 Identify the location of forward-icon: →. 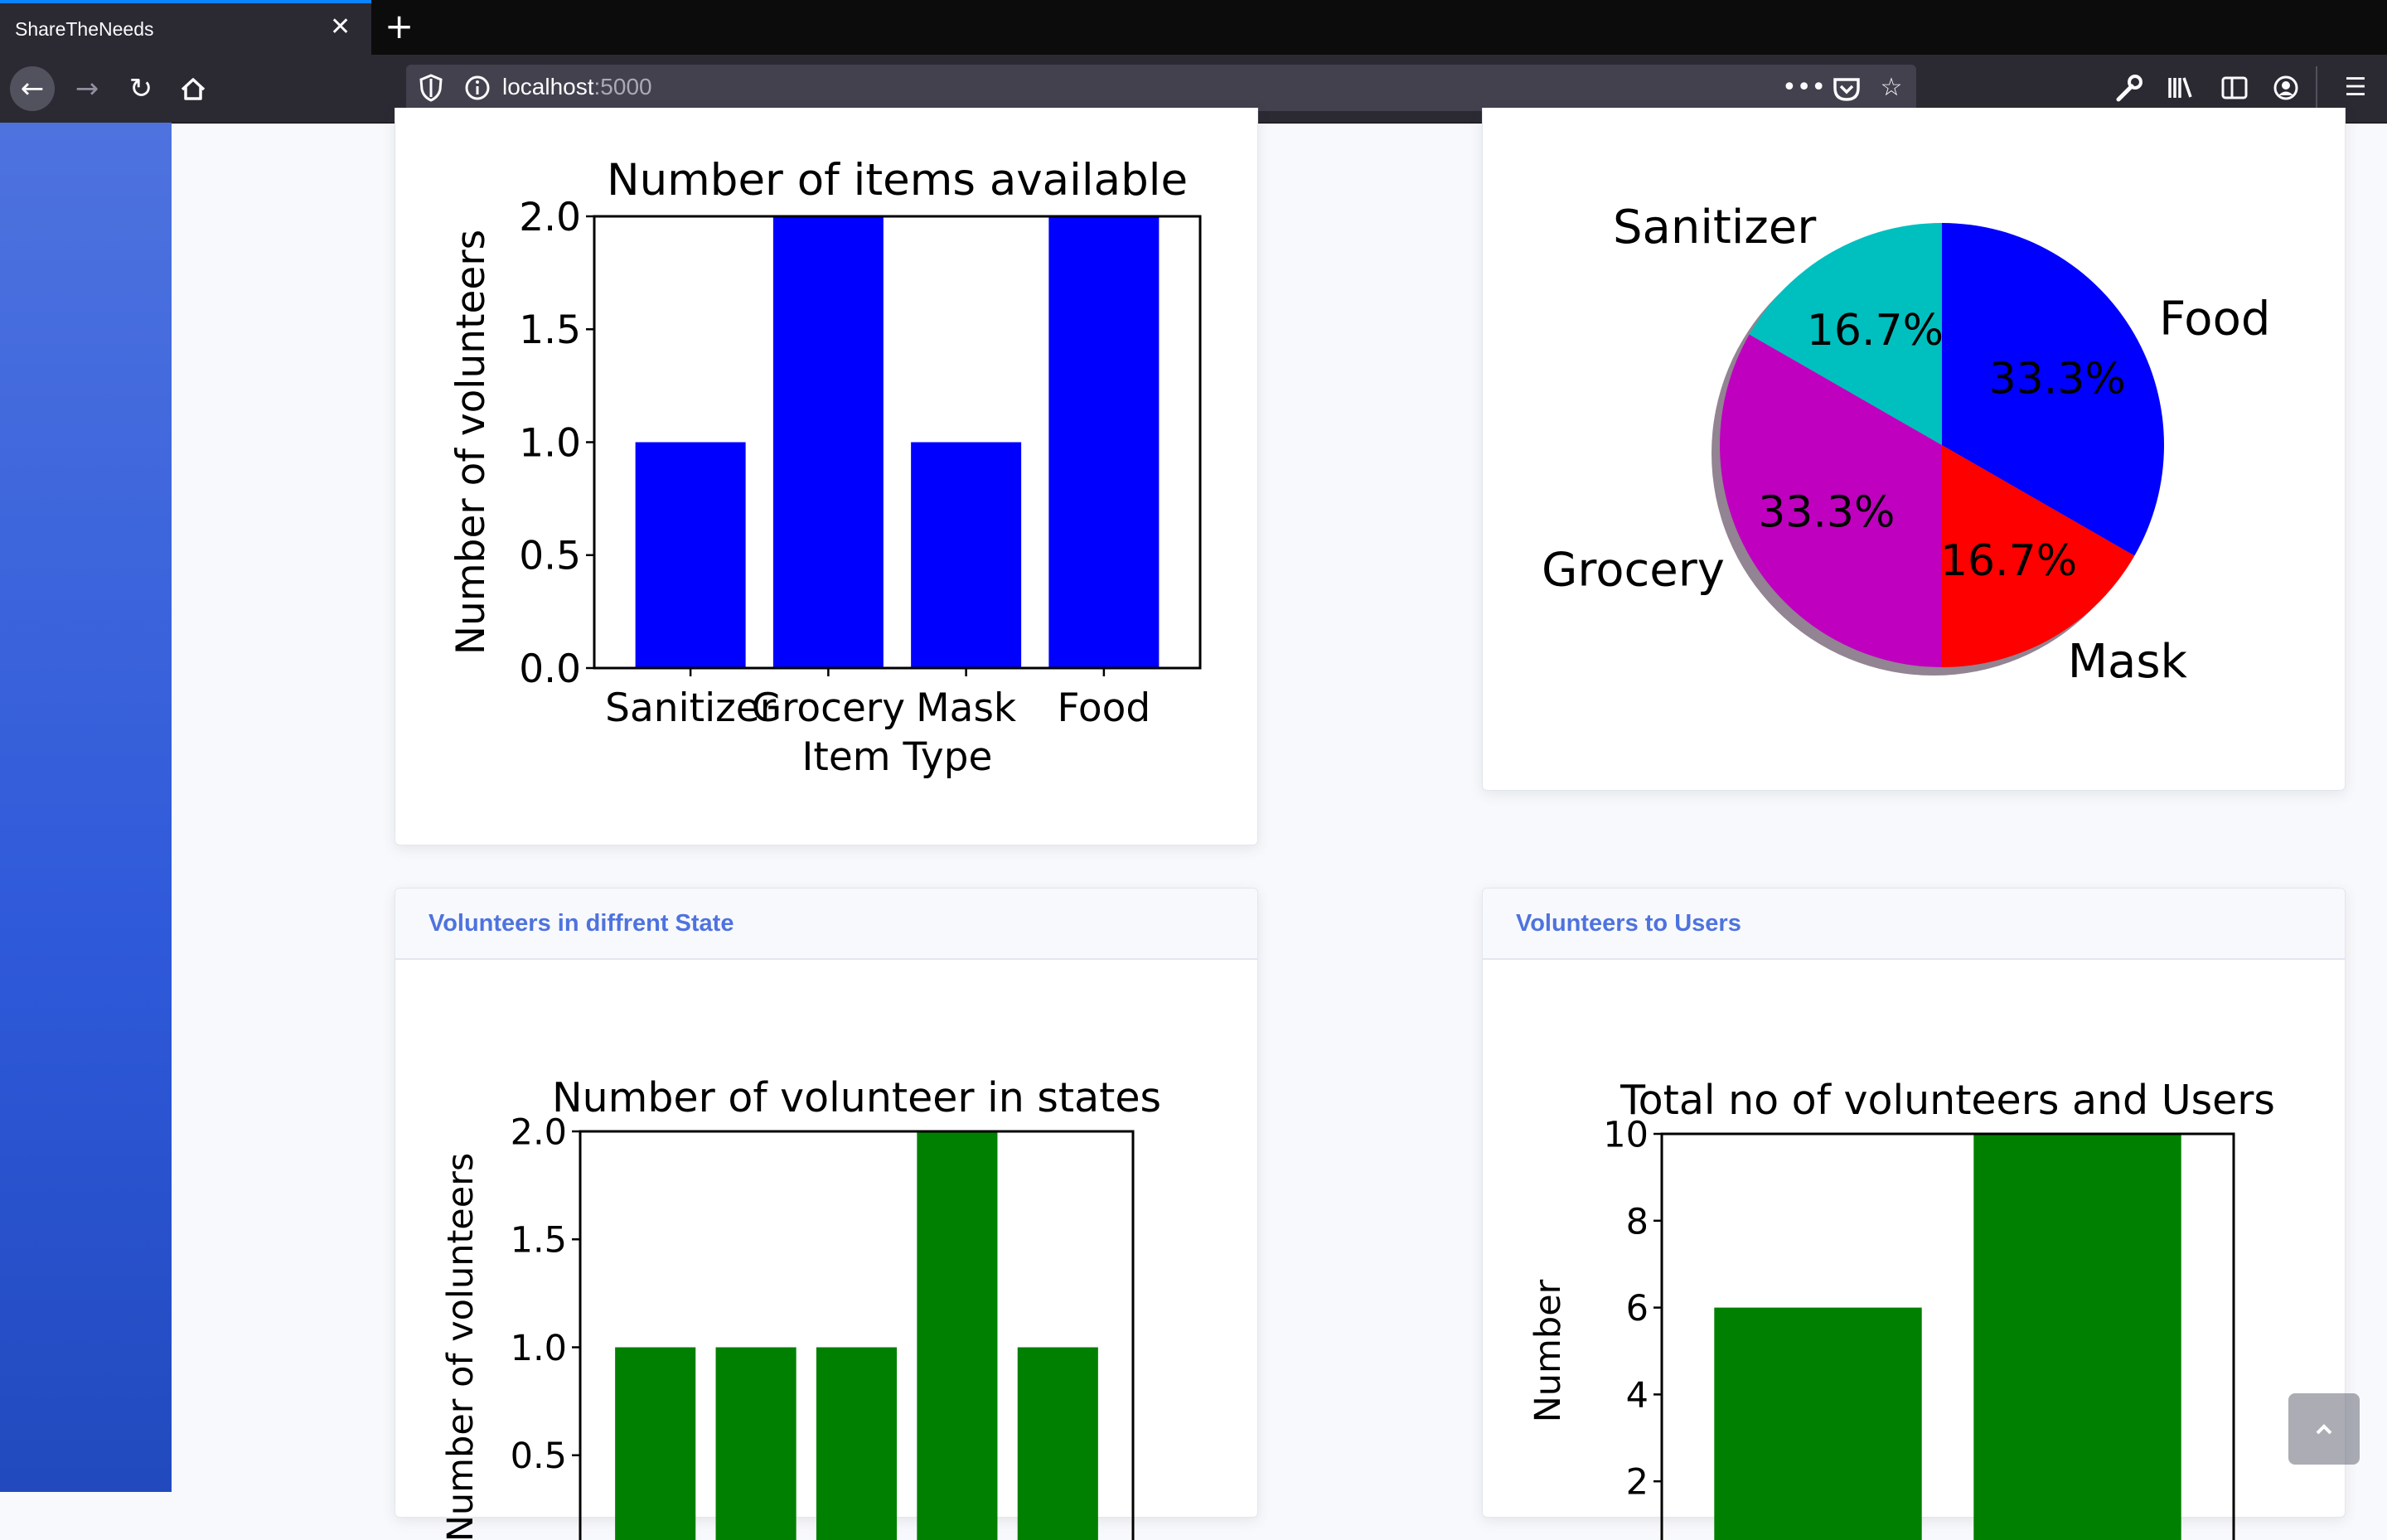
(87, 89).